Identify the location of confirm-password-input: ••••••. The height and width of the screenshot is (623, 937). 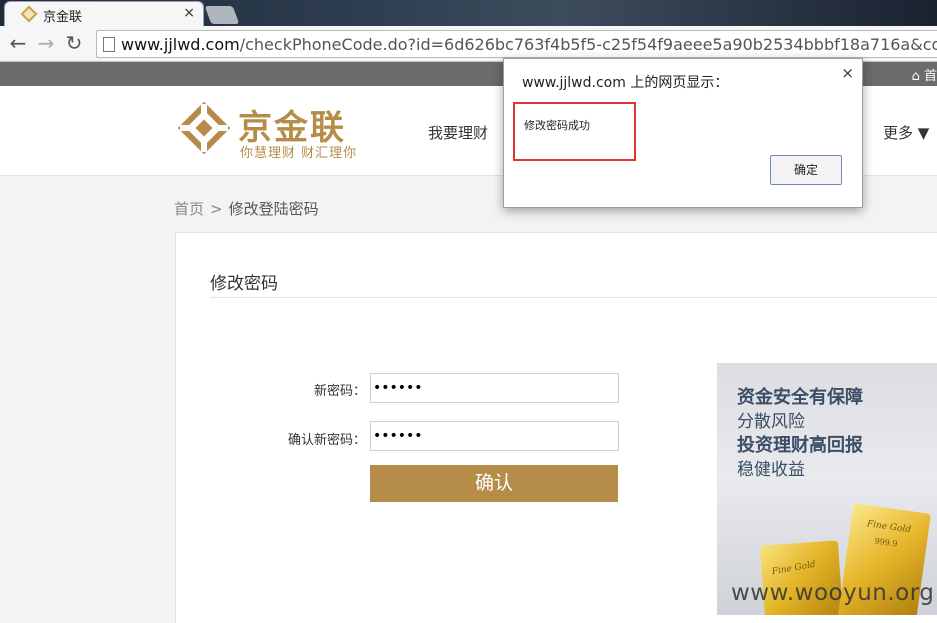
(494, 436).